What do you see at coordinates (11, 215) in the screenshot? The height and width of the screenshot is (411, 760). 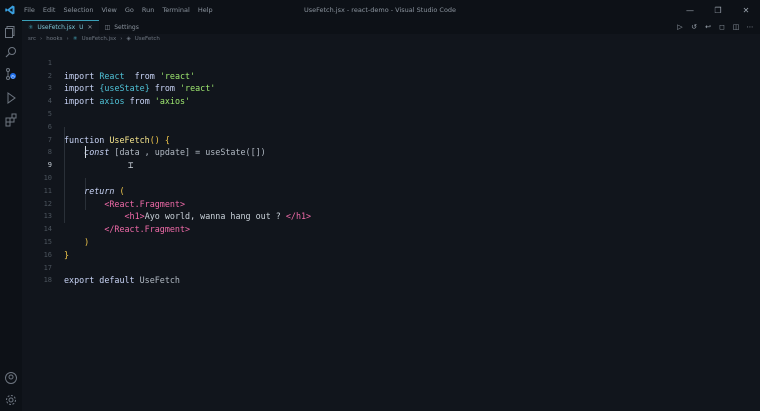 I see `activity-bar: ◷` at bounding box center [11, 215].